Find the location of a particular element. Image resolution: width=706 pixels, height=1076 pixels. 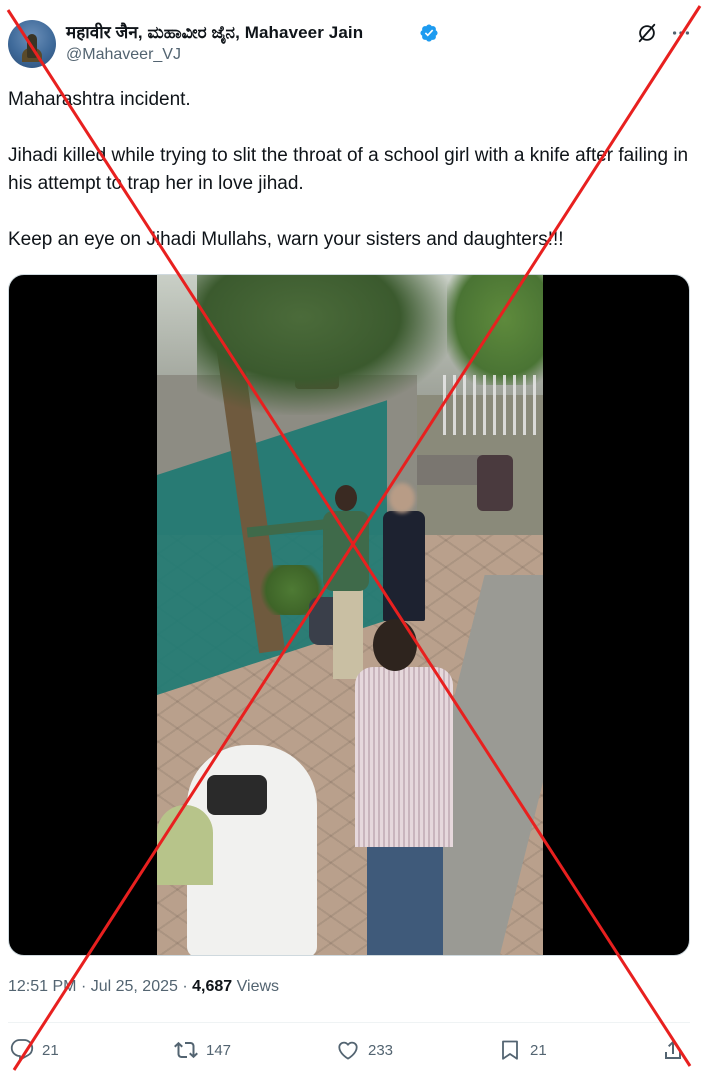

reply-button: 21 is located at coordinates (34, 1050).